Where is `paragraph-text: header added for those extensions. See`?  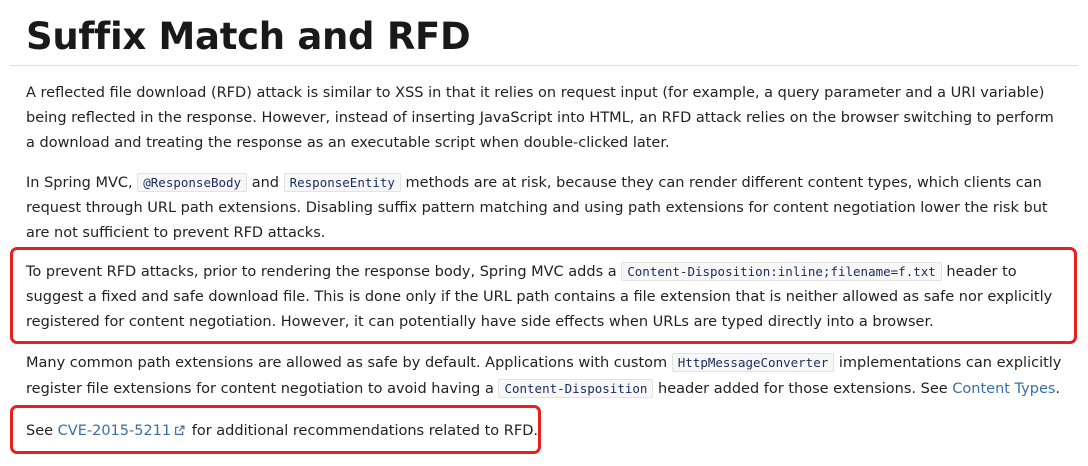
paragraph-text: header added for those extensions. See is located at coordinates (803, 389).